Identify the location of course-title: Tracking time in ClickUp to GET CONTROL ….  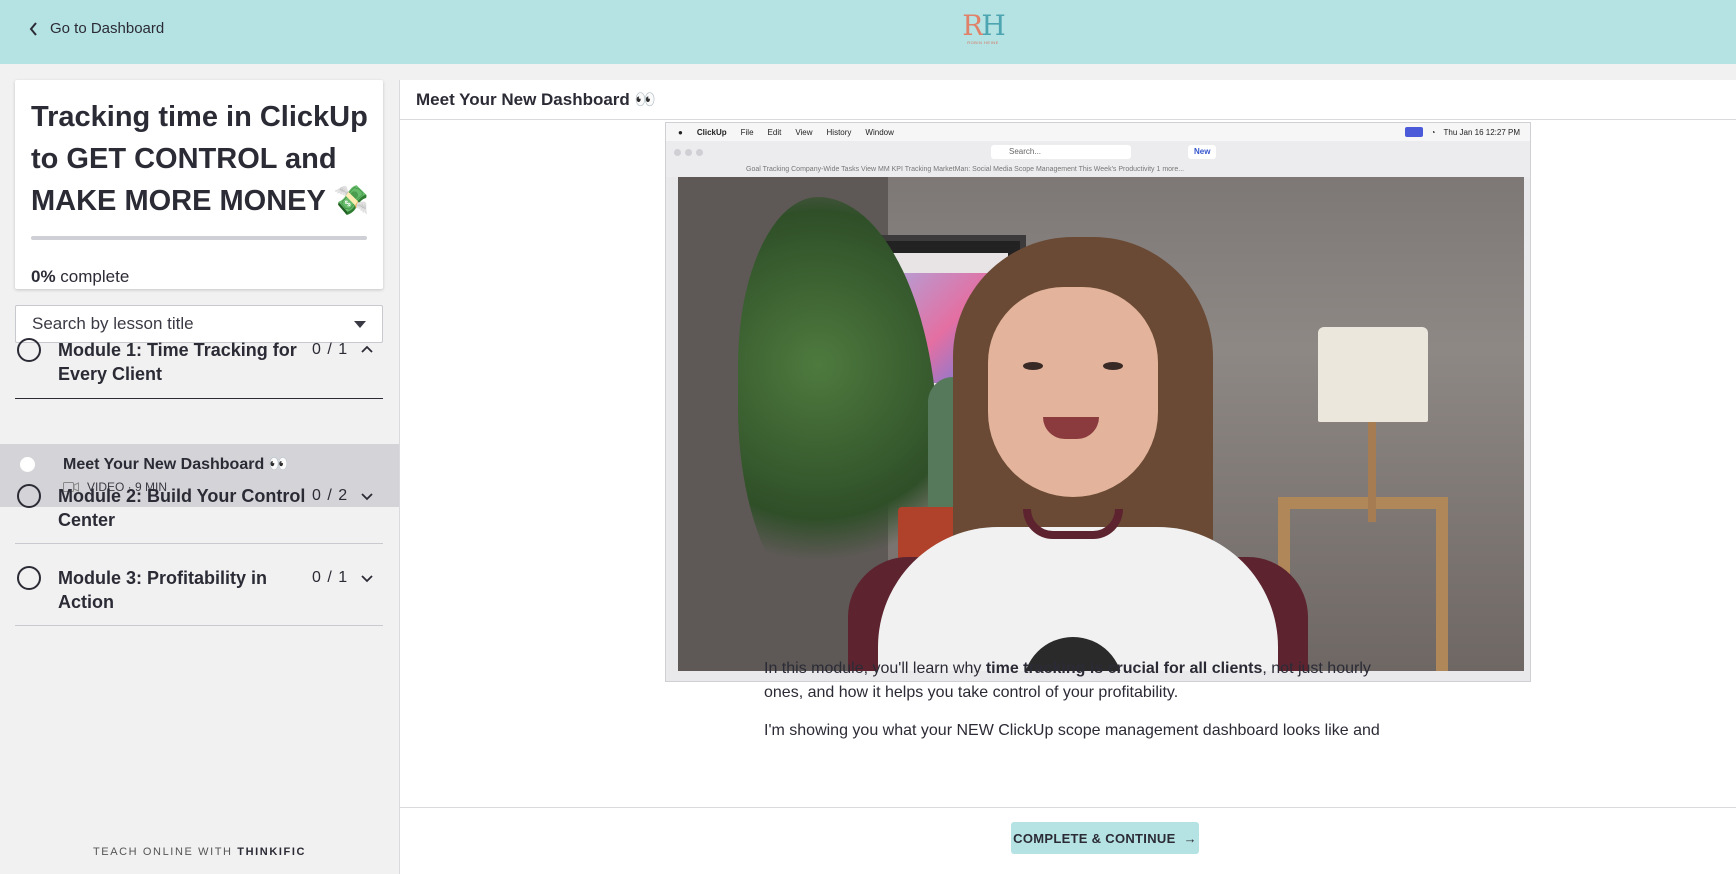
(200, 159).